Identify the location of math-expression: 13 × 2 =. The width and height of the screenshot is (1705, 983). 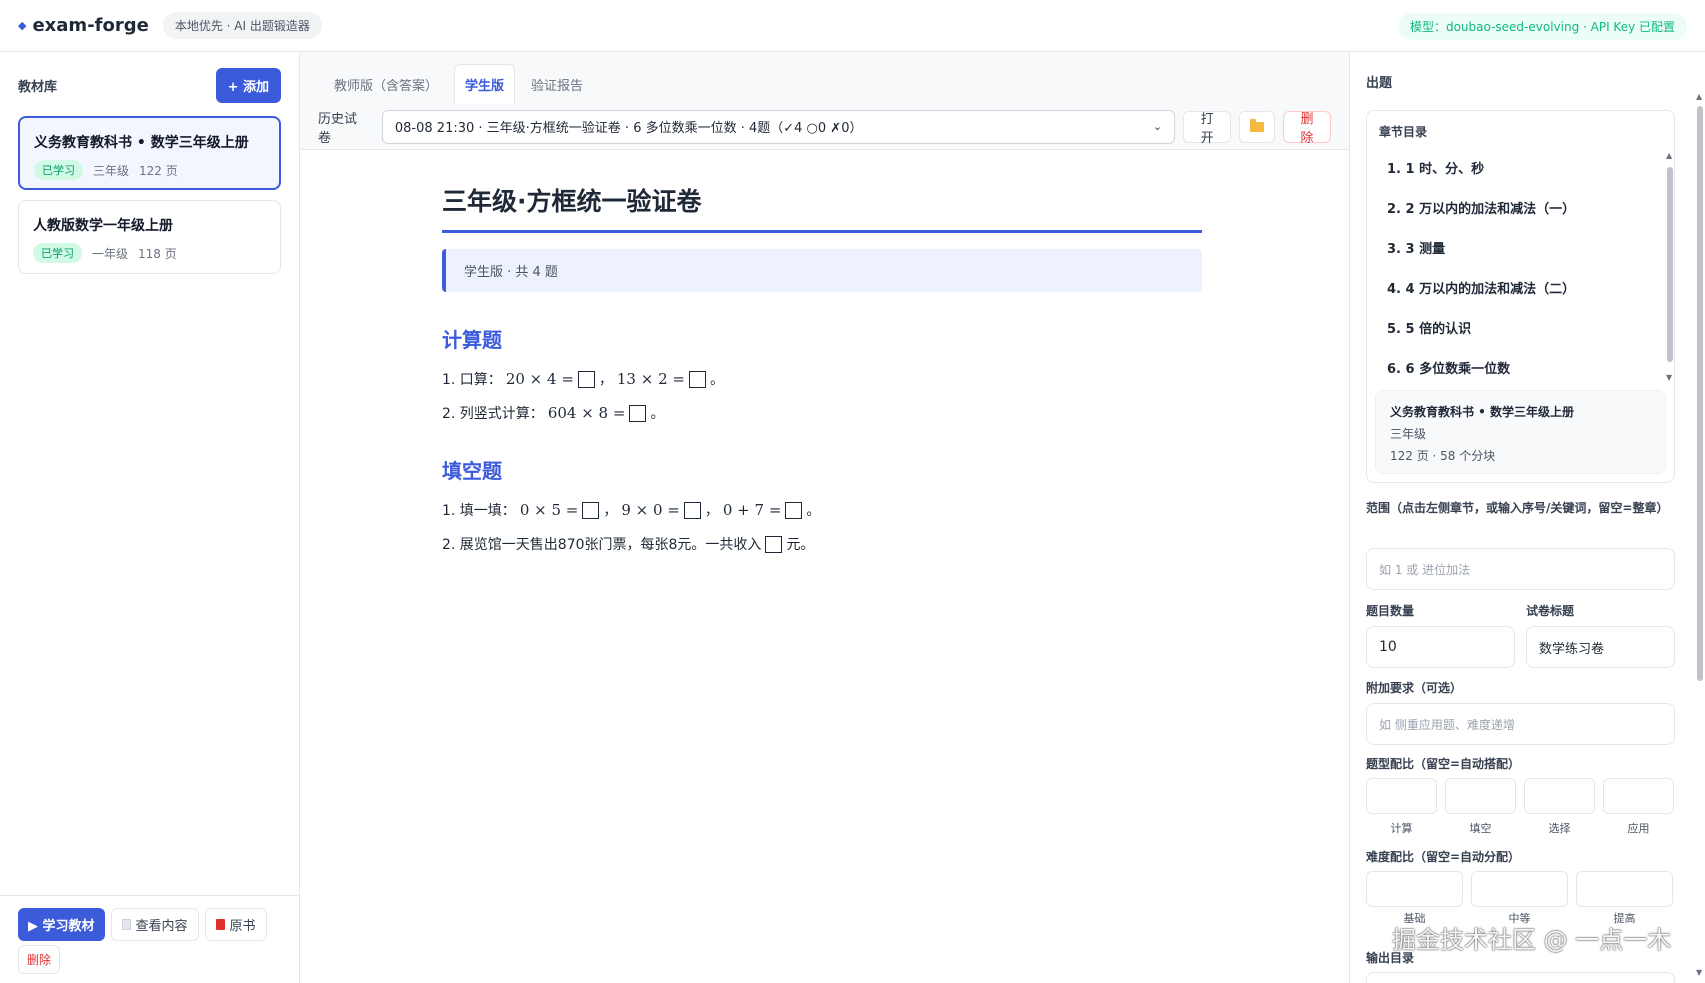
(650, 379).